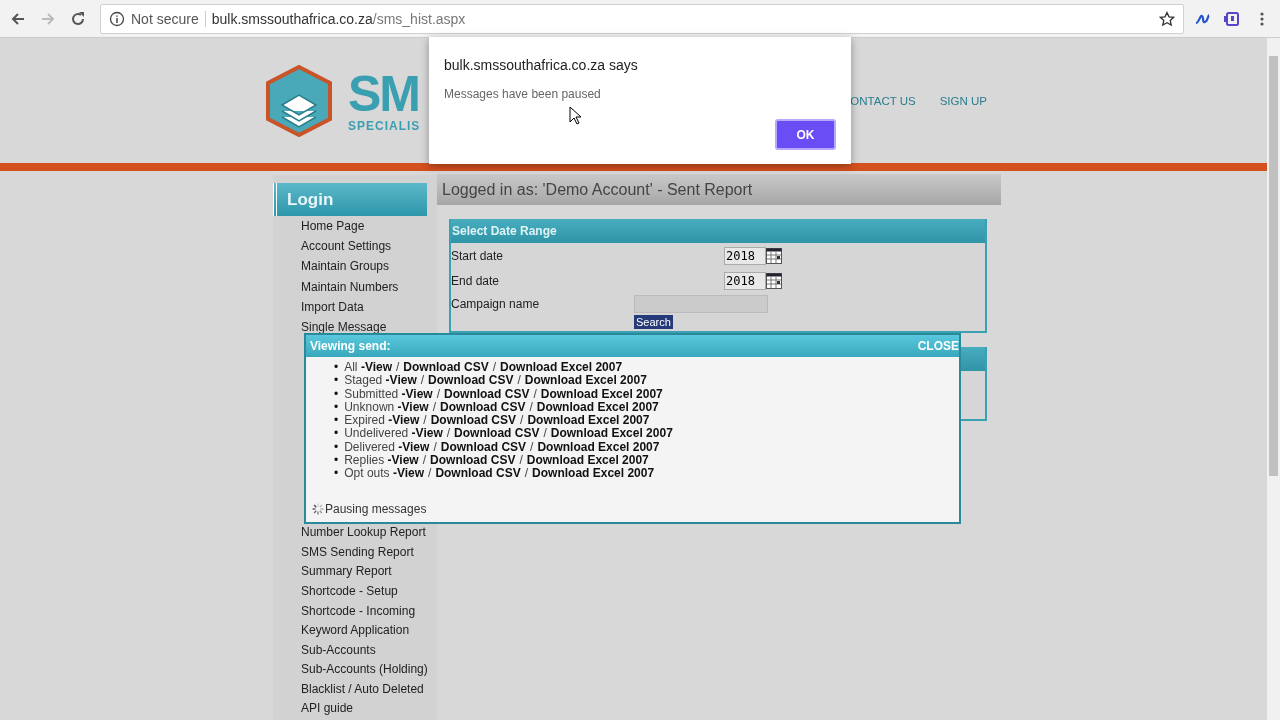  I want to click on sidebar-link: API guide, so click(355, 709).